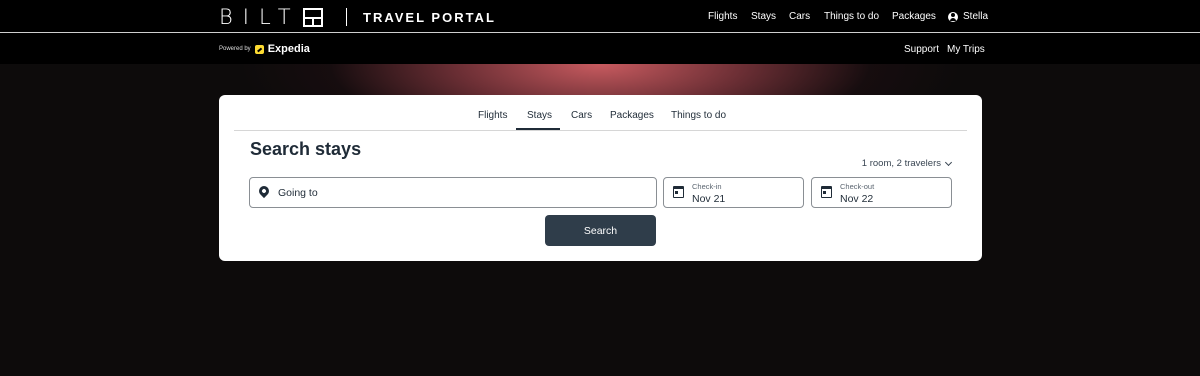 The width and height of the screenshot is (1200, 376). What do you see at coordinates (581, 115) in the screenshot?
I see `tab-cars: Cars` at bounding box center [581, 115].